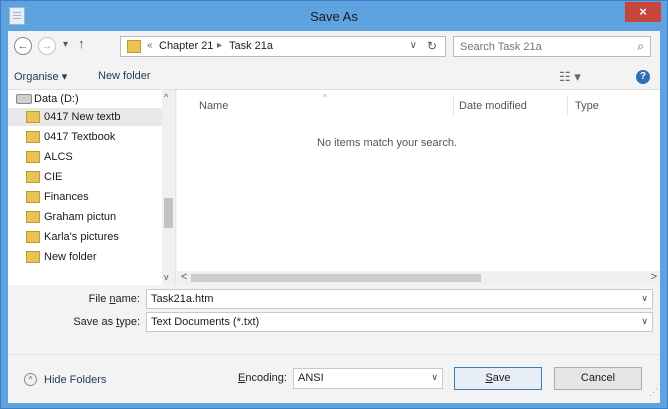 This screenshot has height=409, width=668. What do you see at coordinates (24, 99) in the screenshot?
I see `drive-icon` at bounding box center [24, 99].